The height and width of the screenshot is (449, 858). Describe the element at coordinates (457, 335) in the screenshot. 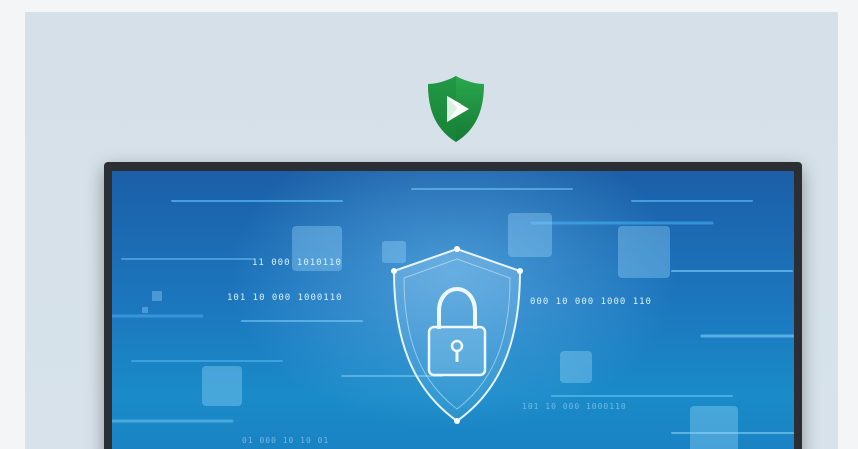

I see `padlock-shield-icon` at that location.